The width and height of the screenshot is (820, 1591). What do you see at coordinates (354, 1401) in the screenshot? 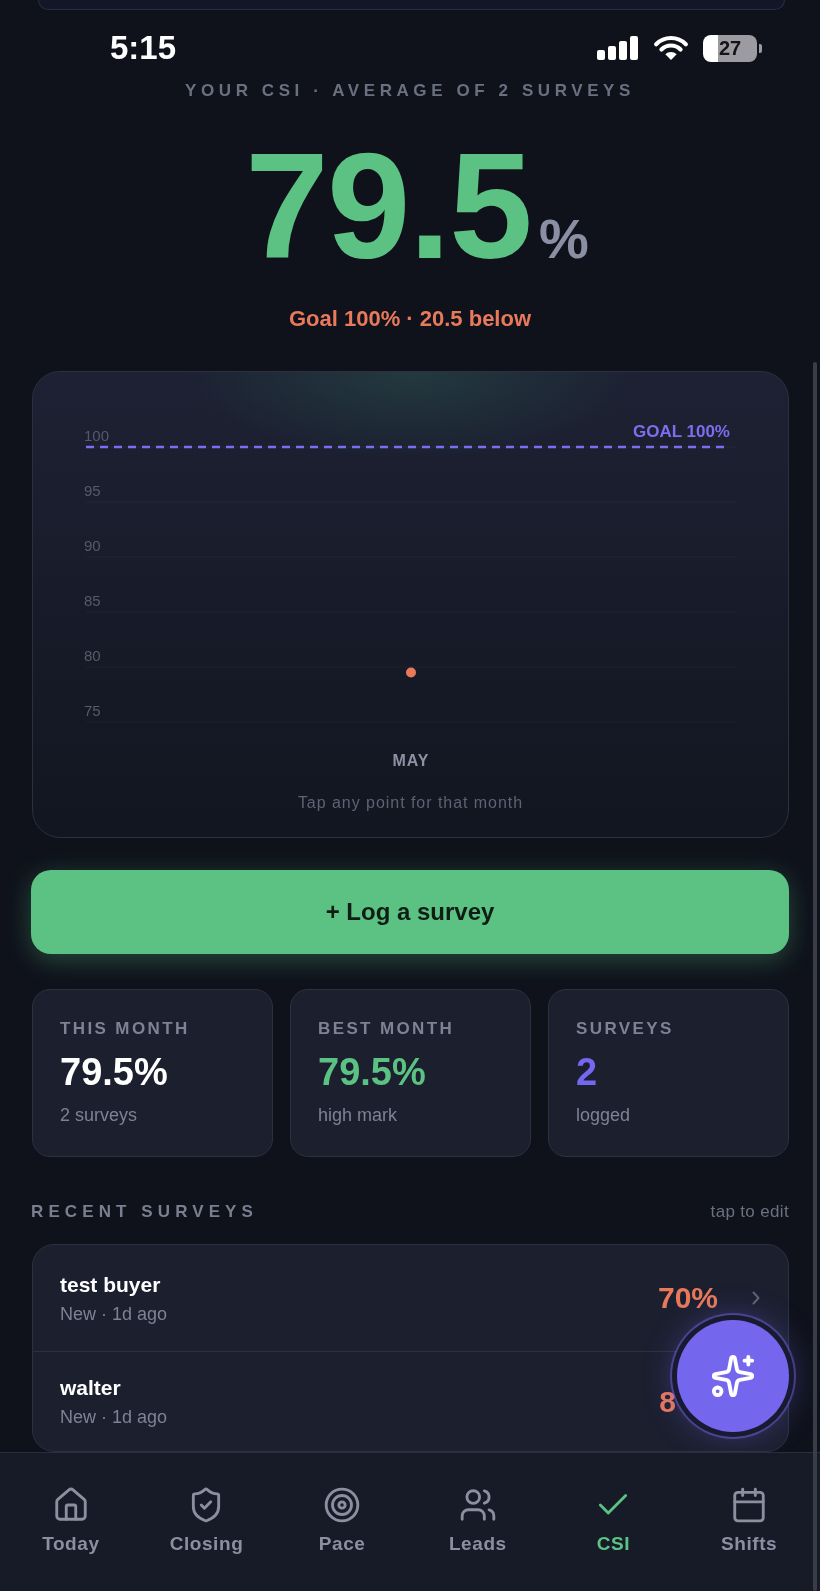
I see `survey-row: walter New · 1d ago 8` at bounding box center [354, 1401].